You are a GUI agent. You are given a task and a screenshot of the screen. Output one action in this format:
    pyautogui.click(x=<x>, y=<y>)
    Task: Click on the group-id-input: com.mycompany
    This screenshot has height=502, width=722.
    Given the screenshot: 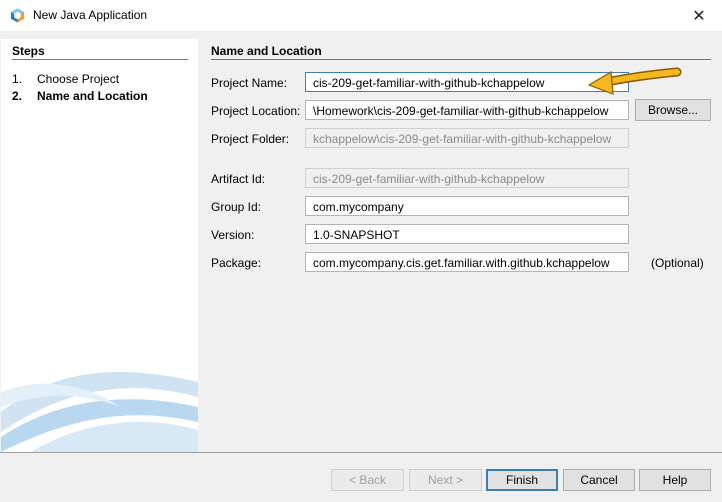 What is the action you would take?
    pyautogui.click(x=467, y=206)
    